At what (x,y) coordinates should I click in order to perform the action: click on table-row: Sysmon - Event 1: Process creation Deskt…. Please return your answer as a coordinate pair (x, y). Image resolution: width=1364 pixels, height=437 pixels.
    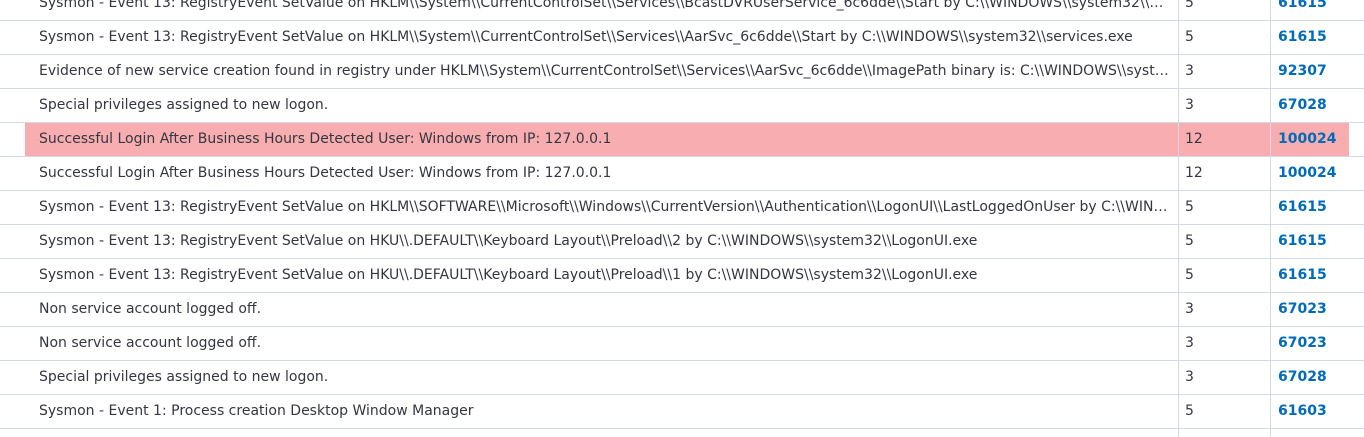
    Looking at the image, I should click on (682, 412).